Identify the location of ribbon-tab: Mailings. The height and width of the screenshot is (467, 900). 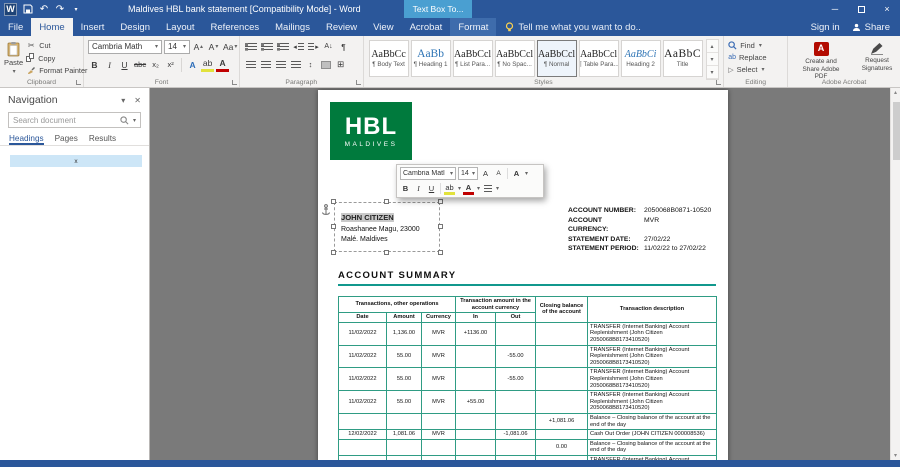
(292, 27).